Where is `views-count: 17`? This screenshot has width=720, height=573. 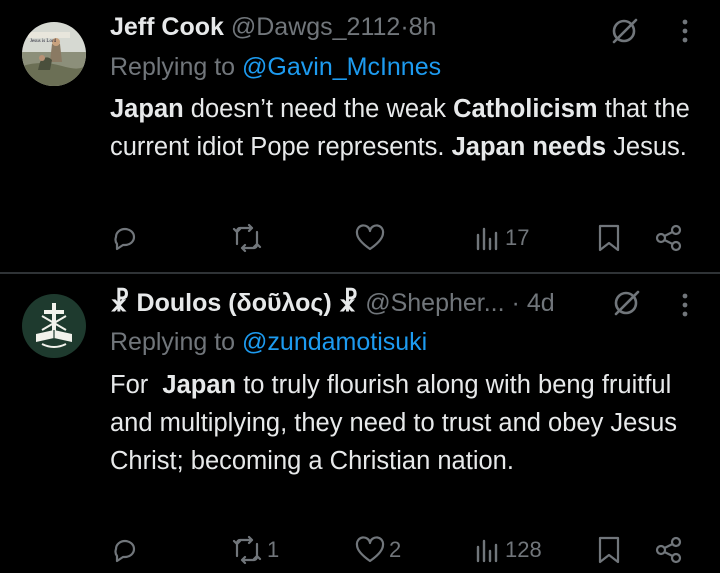
views-count: 17 is located at coordinates (517, 237).